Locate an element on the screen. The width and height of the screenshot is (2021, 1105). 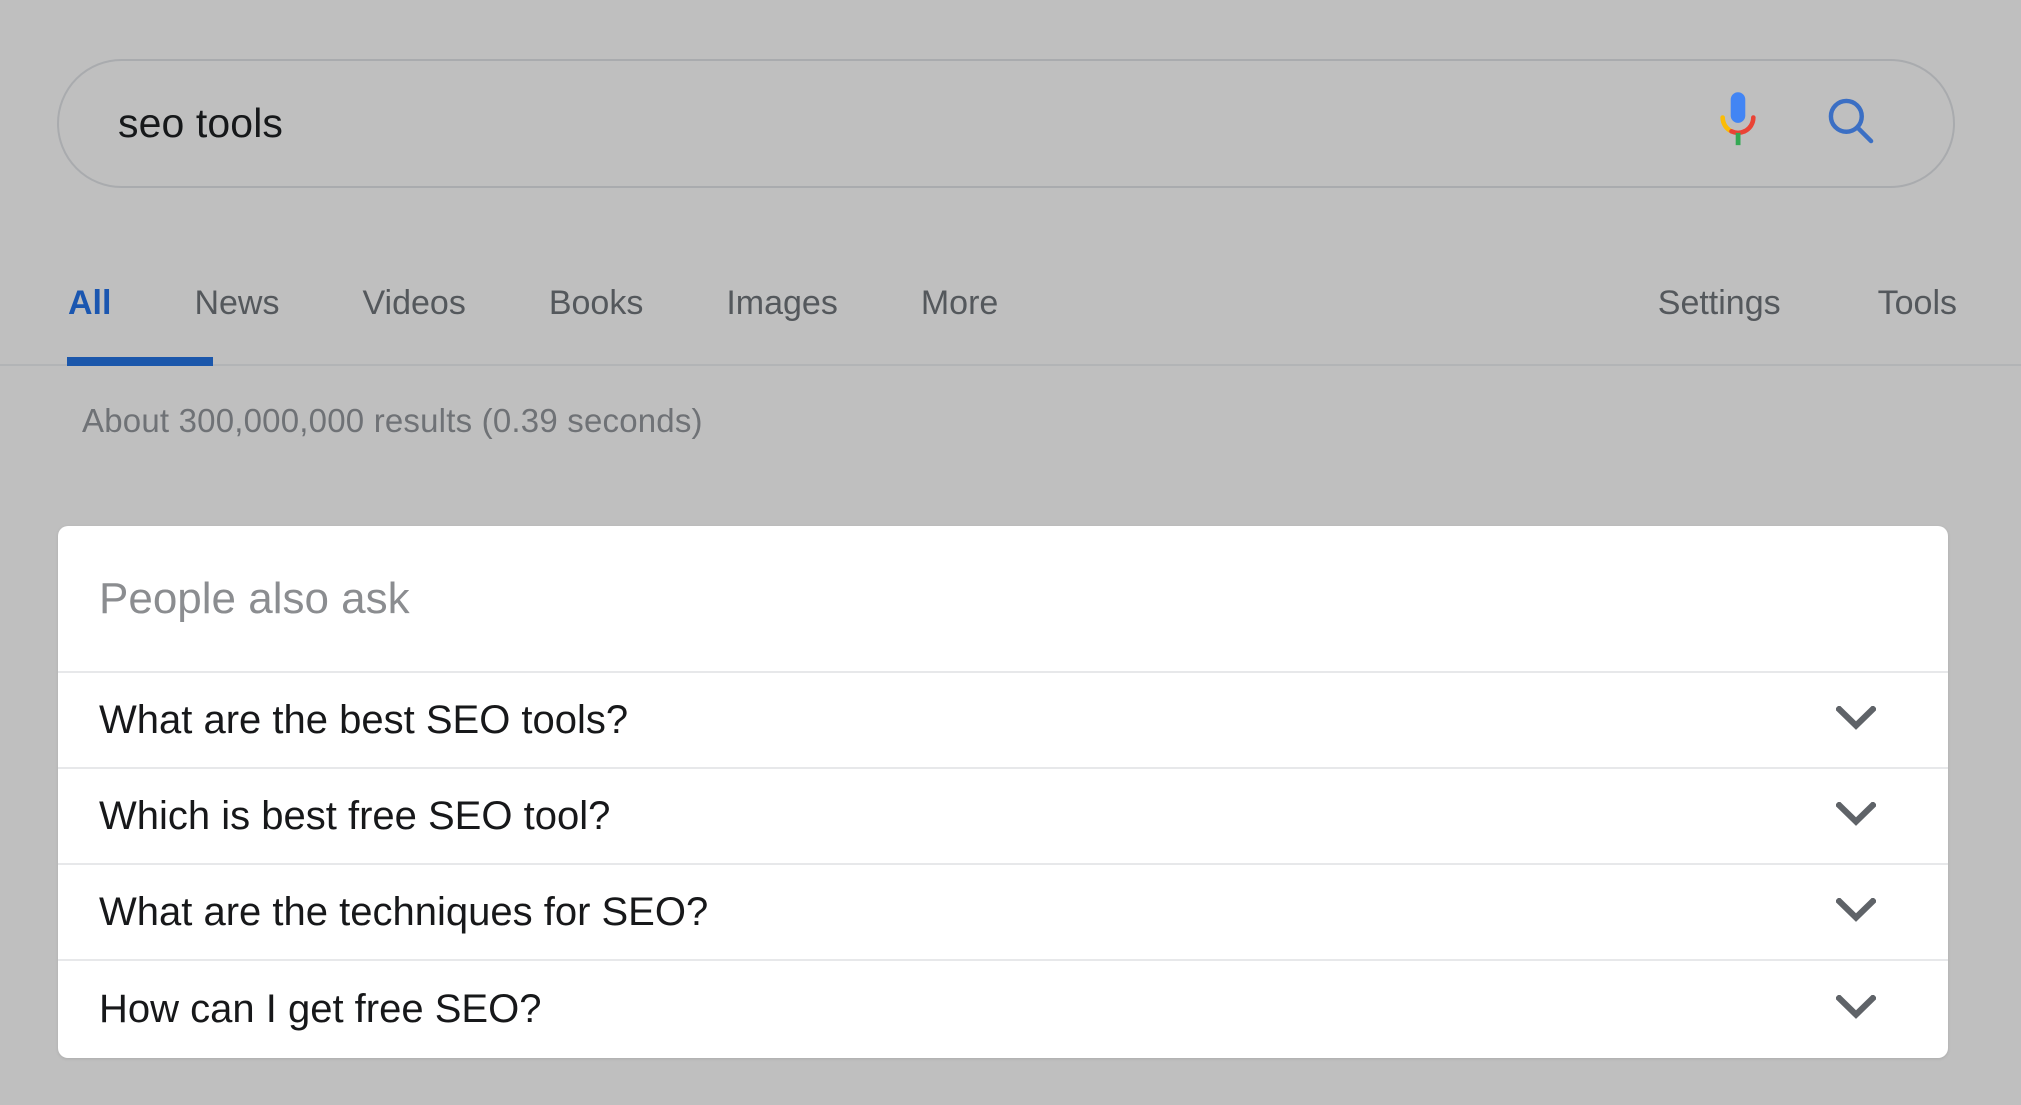
tab-books: Books is located at coordinates (596, 290).